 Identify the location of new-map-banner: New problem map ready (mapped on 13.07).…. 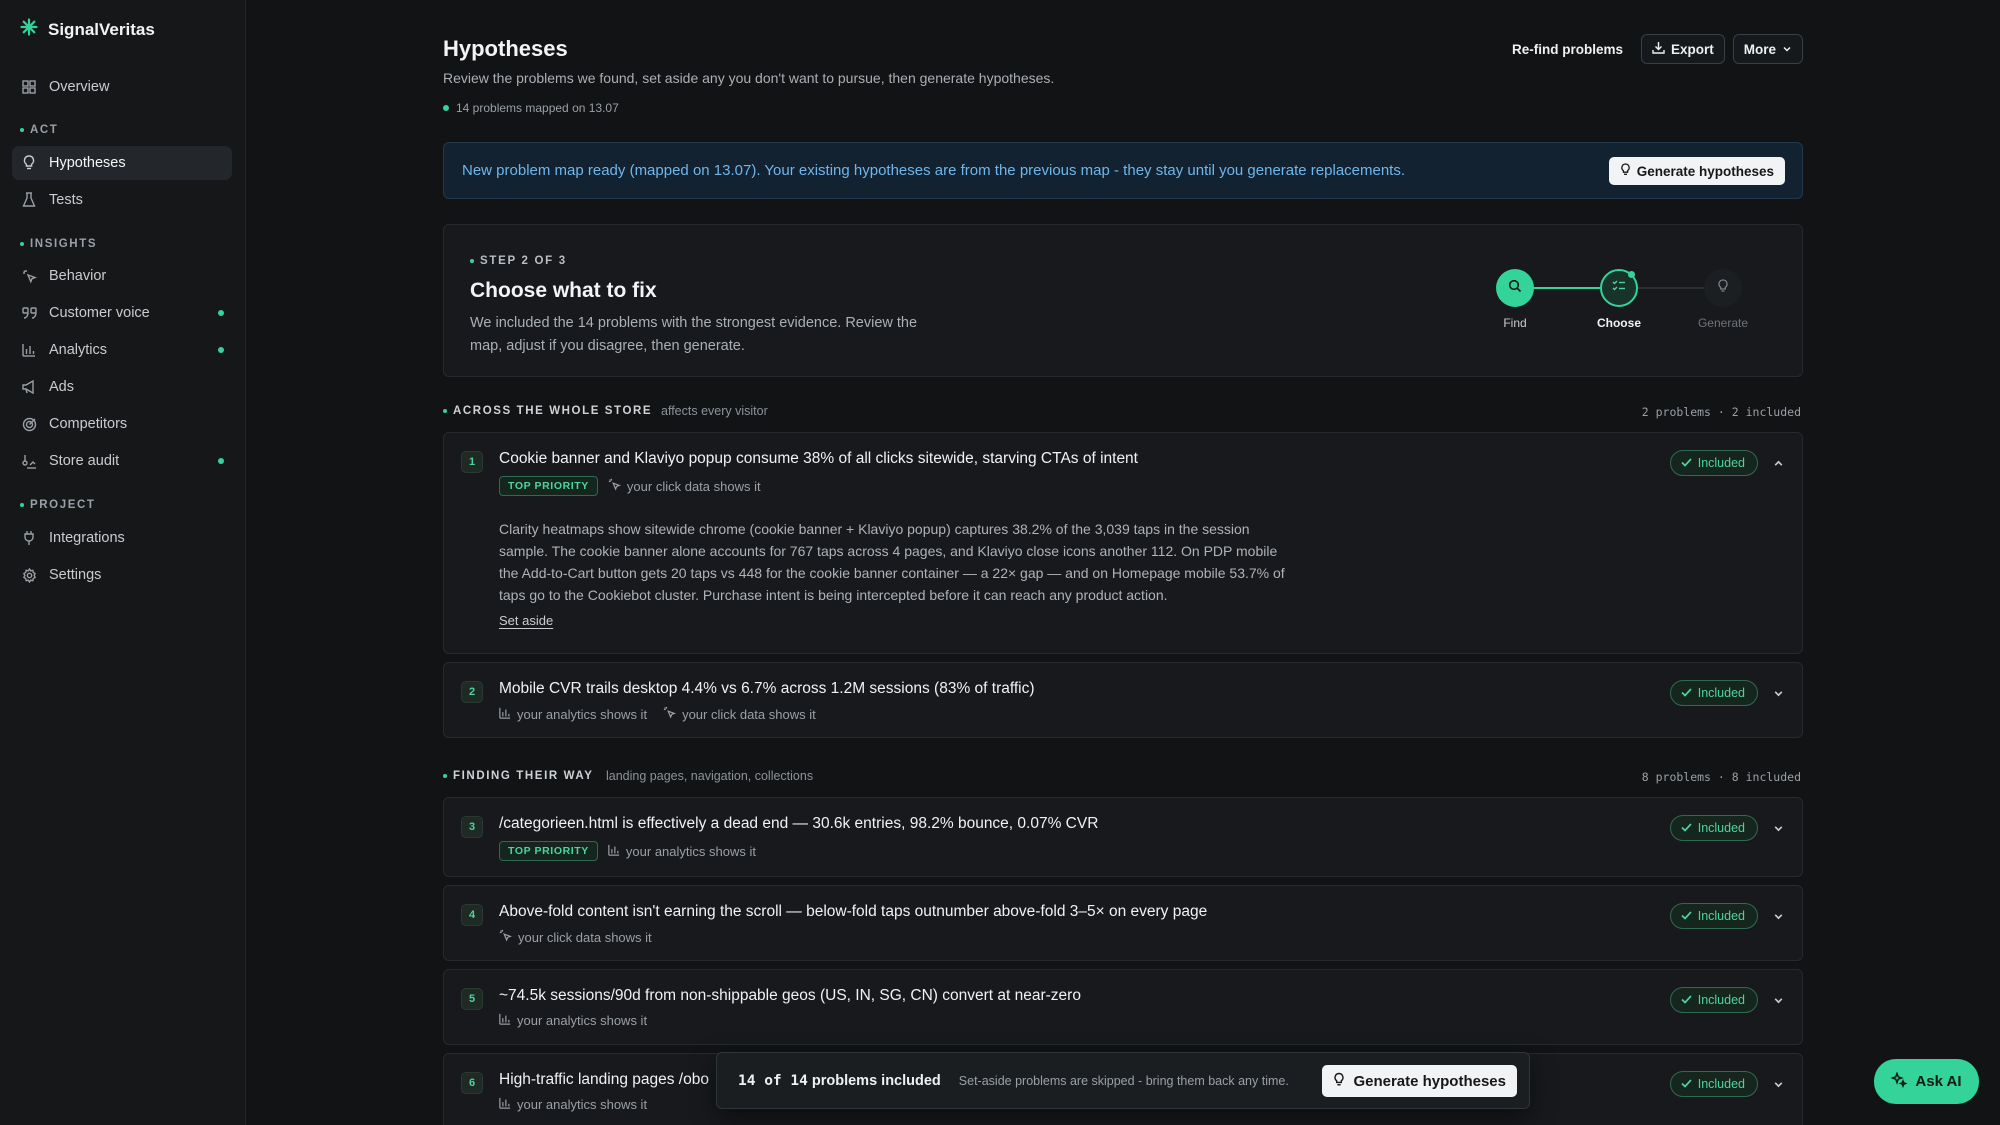
(1123, 170).